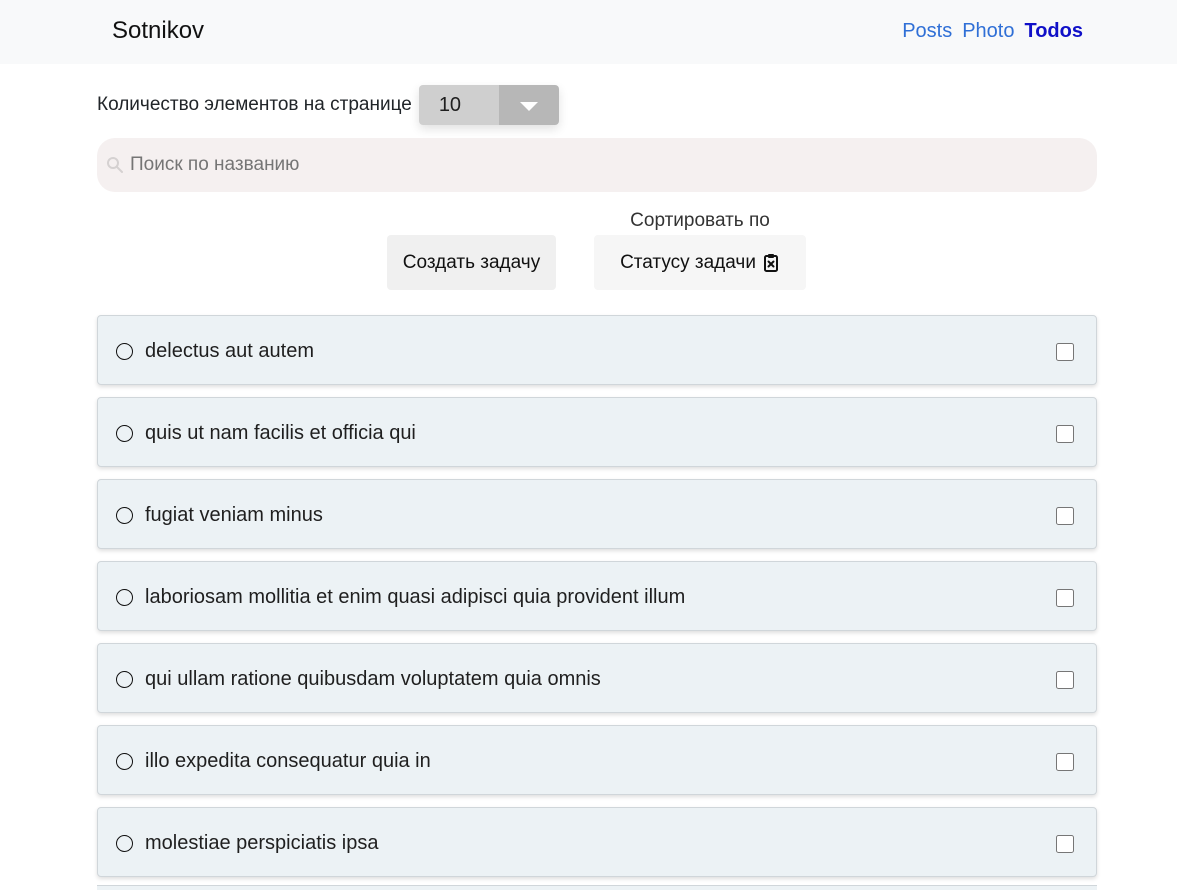  What do you see at coordinates (254, 104) in the screenshot?
I see `page-size-label: Количество элементов на странице` at bounding box center [254, 104].